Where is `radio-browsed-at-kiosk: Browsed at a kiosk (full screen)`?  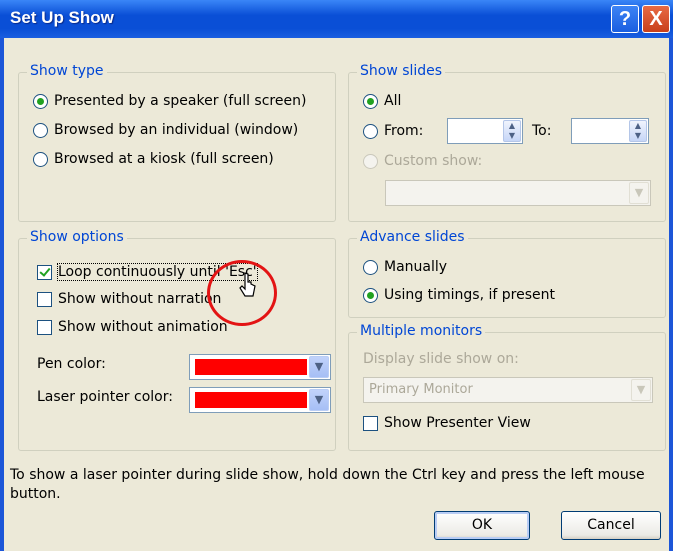 radio-browsed-at-kiosk: Browsed at a kiosk (full screen) is located at coordinates (153, 159).